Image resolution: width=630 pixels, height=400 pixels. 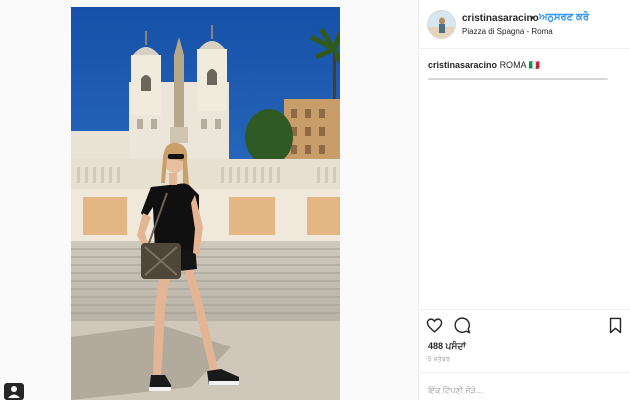 What do you see at coordinates (519, 65) in the screenshot?
I see `caption-text: ROMA 🇮🇹` at bounding box center [519, 65].